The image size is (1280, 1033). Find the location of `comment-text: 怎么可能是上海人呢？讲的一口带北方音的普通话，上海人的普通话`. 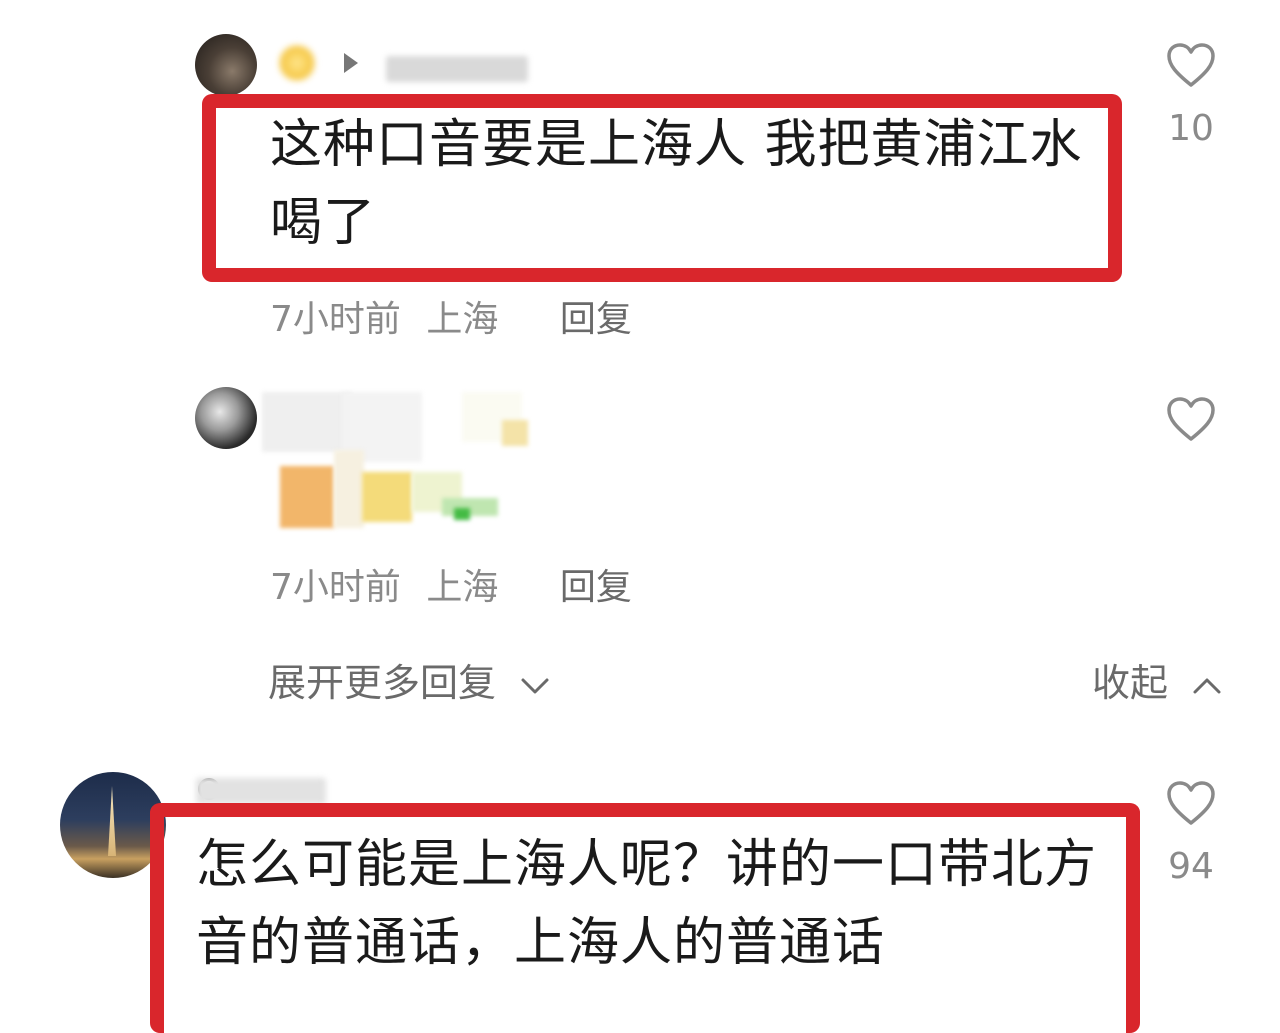

comment-text: 怎么可能是上海人呢？讲的一口带北方音的普通话，上海人的普通话 is located at coordinates (647, 904).